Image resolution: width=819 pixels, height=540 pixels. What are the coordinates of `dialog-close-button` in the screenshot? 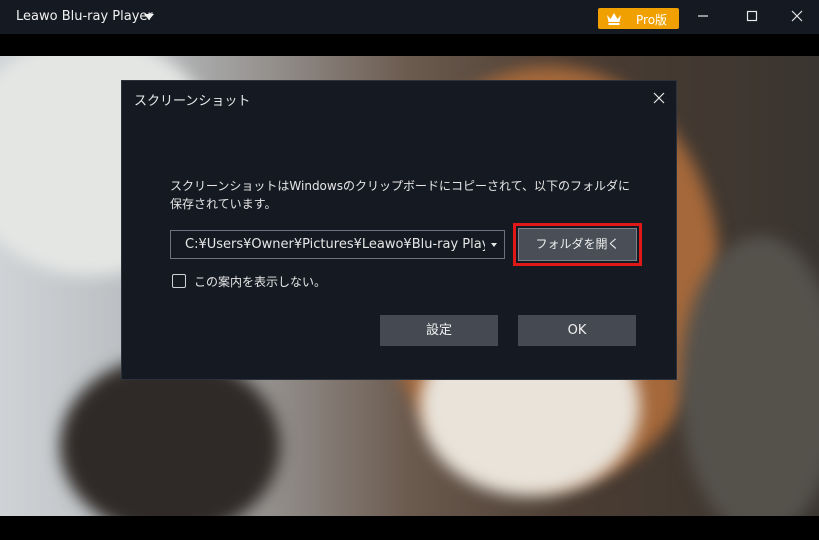 It's located at (659, 98).